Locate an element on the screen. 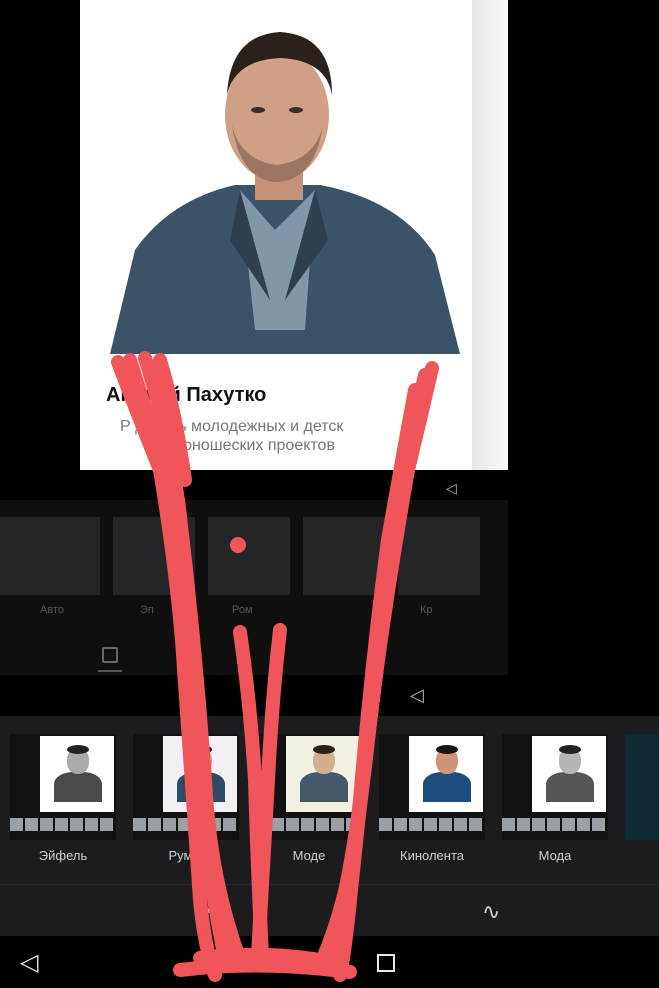  person-role-line1: Р дитель молодежных и детск is located at coordinates (232, 426).